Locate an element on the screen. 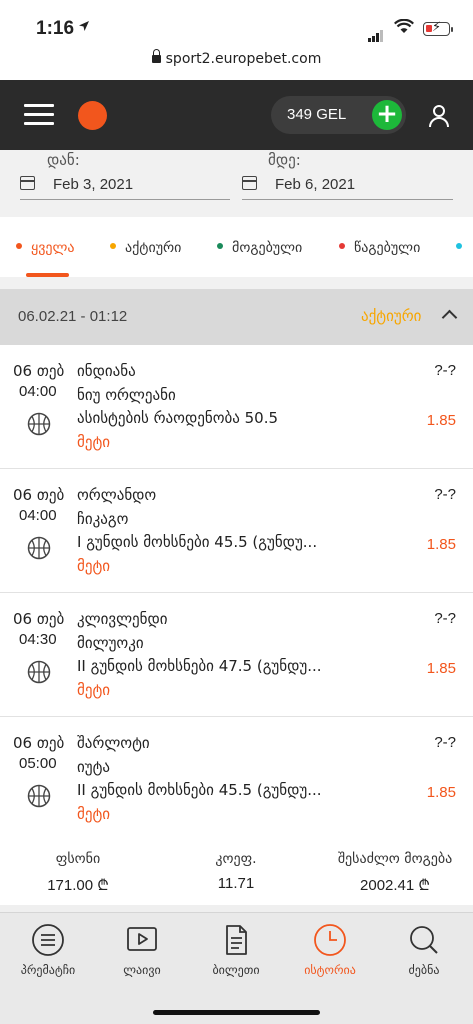 The height and width of the screenshot is (1024, 473). ticket-icon is located at coordinates (236, 940).